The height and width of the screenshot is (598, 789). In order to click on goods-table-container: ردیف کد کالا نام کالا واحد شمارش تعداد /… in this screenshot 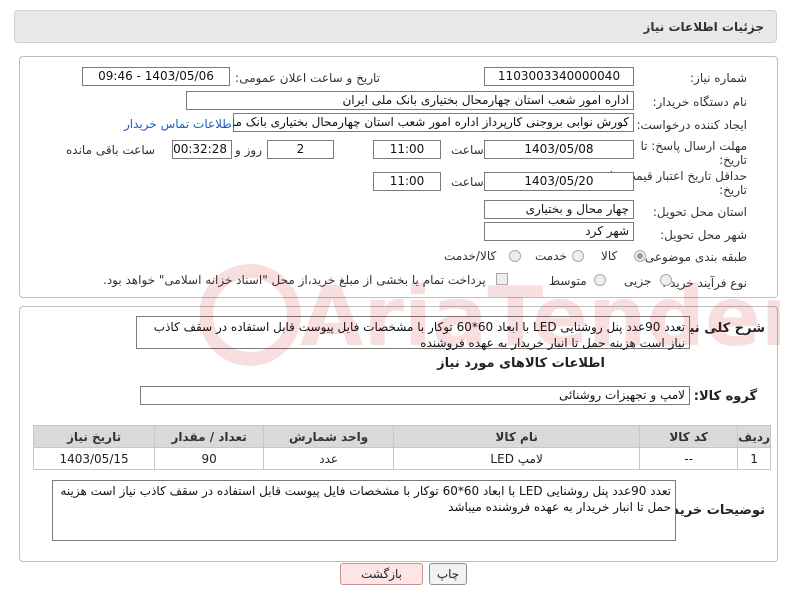, I will do `click(401, 447)`.